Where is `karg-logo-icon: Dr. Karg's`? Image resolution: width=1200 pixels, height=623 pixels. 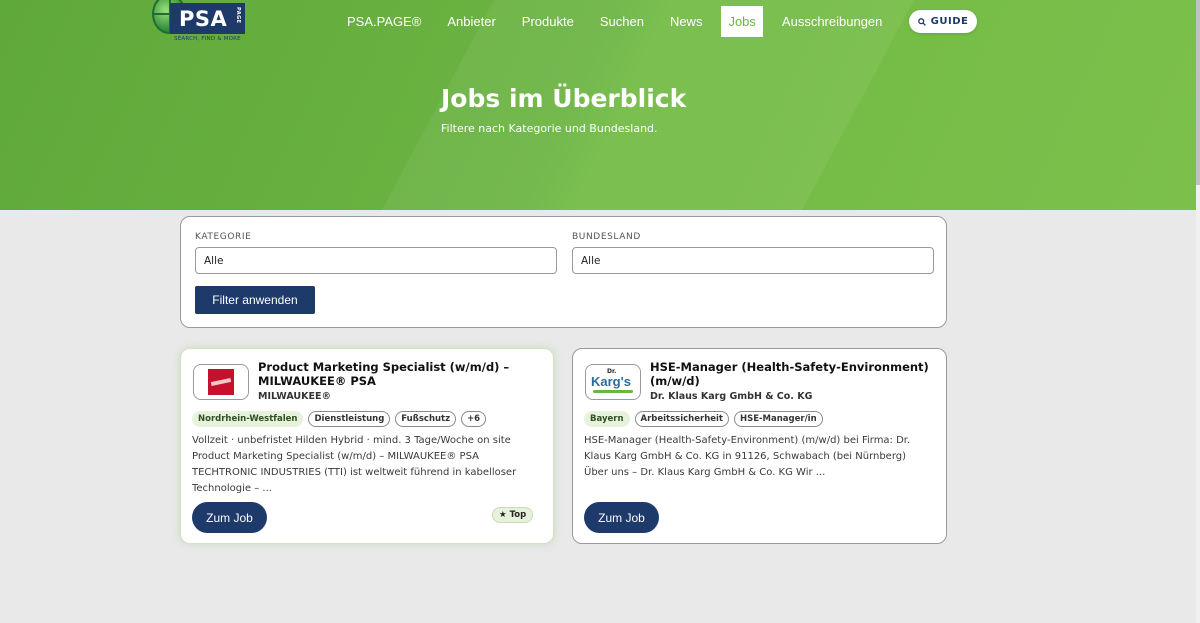 karg-logo-icon: Dr. Karg's is located at coordinates (613, 382).